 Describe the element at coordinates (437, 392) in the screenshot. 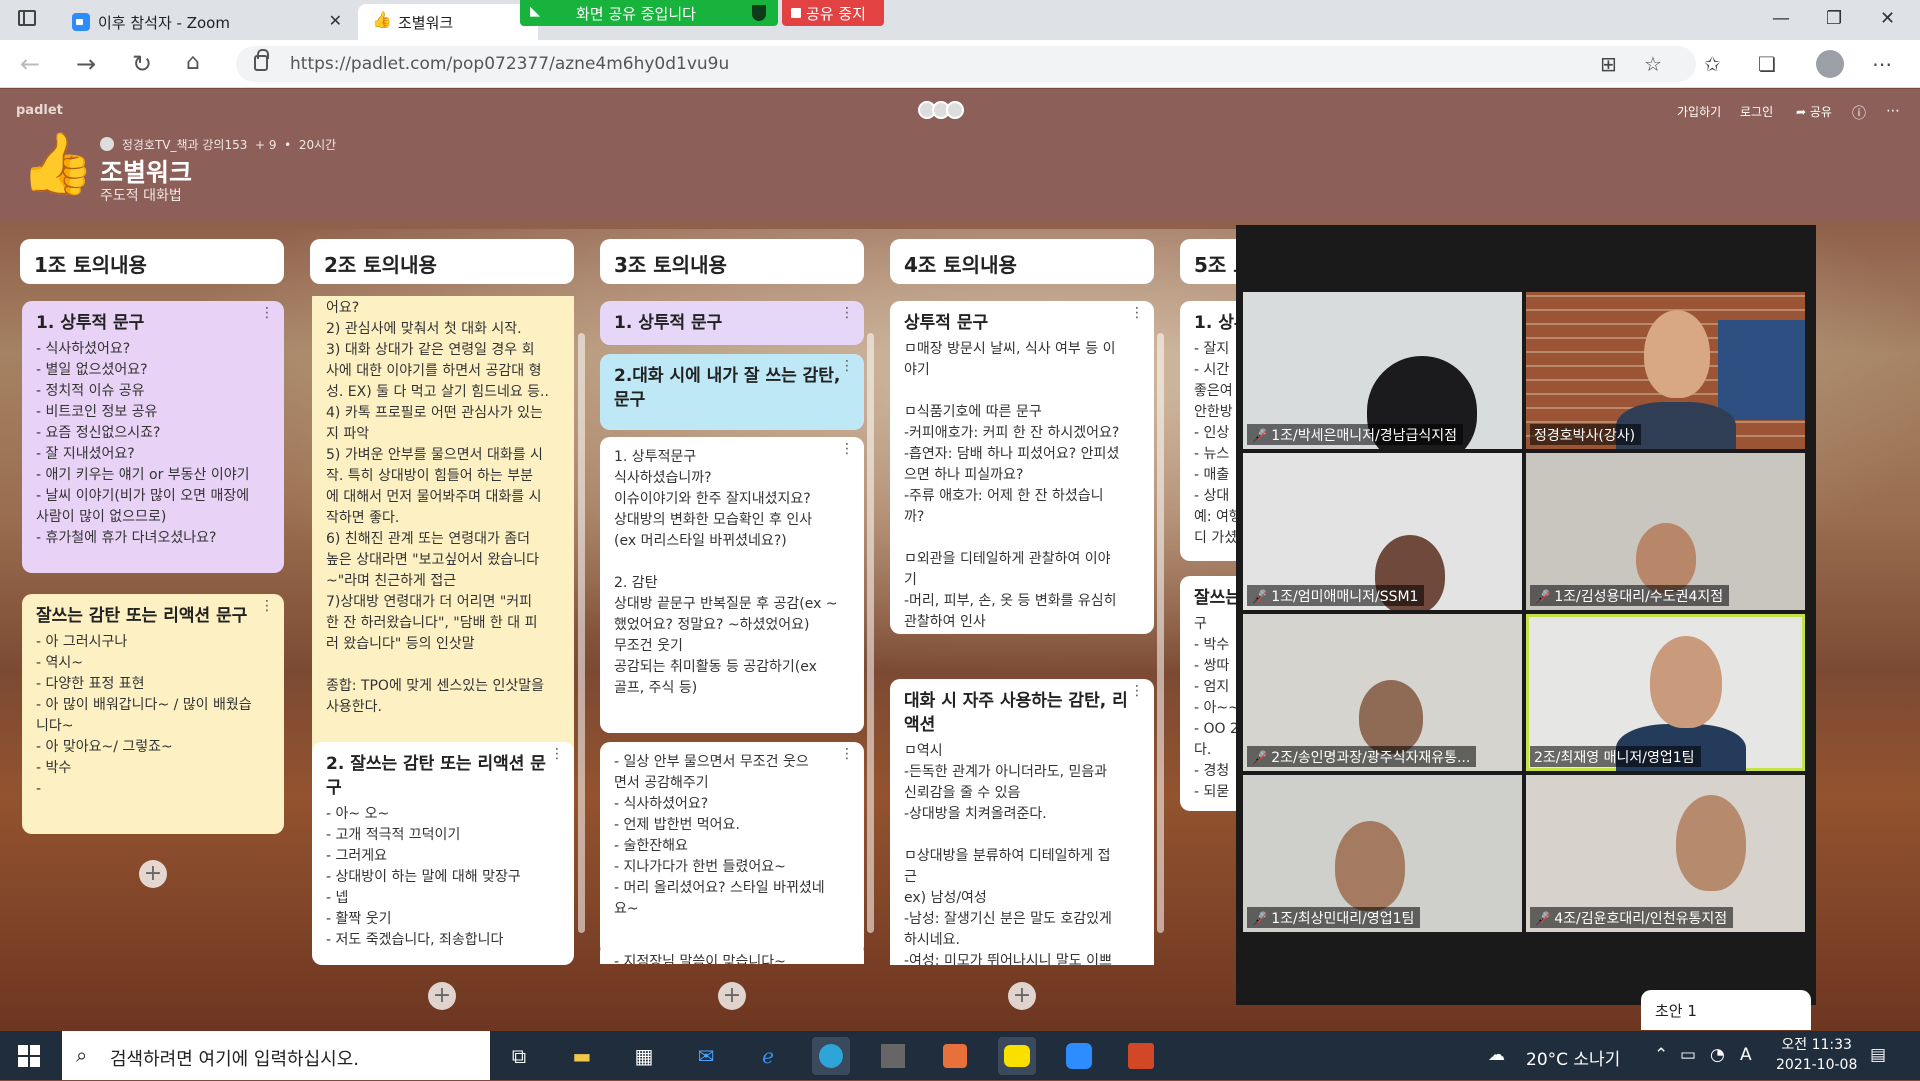

I see `post-line: 성. EX) 둘 다 먹고 살기 힘드네요 등..` at that location.